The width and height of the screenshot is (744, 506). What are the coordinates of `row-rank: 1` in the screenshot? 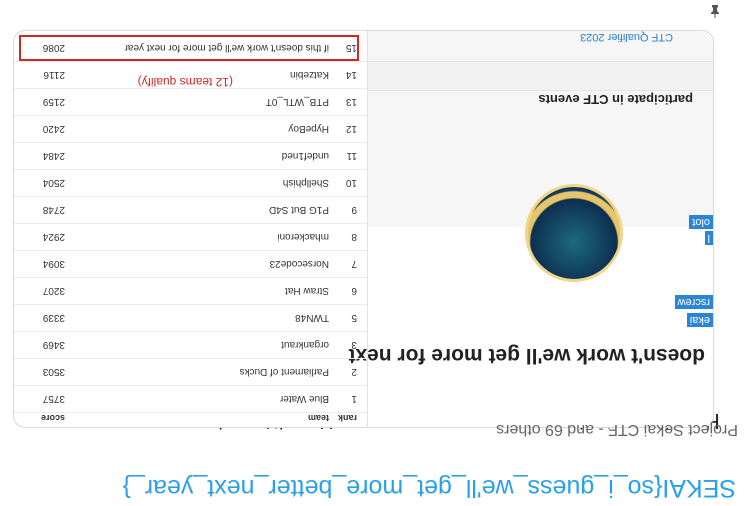 It's located at (354, 398).